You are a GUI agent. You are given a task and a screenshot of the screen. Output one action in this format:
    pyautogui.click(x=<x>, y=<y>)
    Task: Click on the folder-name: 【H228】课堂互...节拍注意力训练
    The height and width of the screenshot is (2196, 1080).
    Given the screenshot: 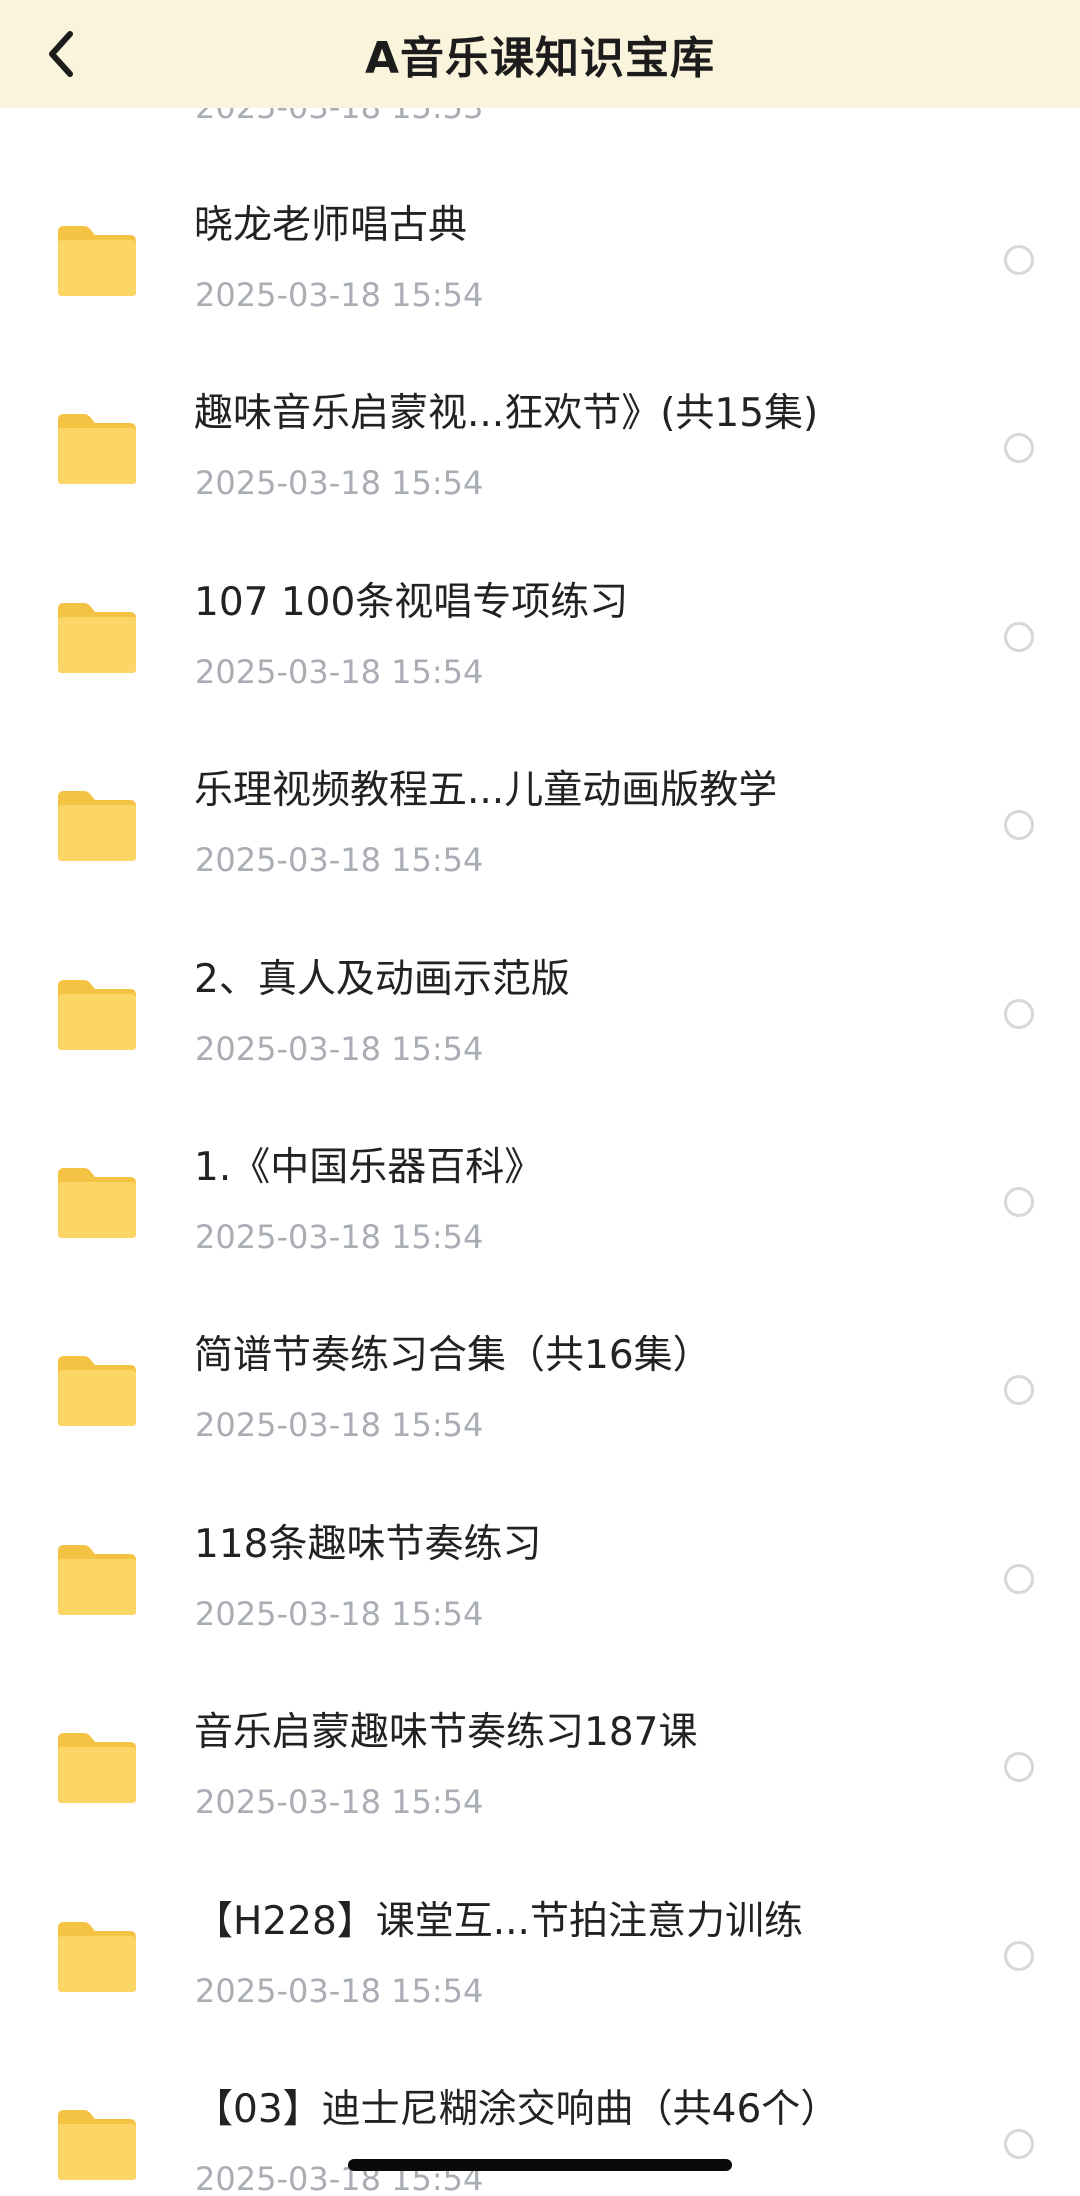 What is the action you would take?
    pyautogui.click(x=498, y=1921)
    